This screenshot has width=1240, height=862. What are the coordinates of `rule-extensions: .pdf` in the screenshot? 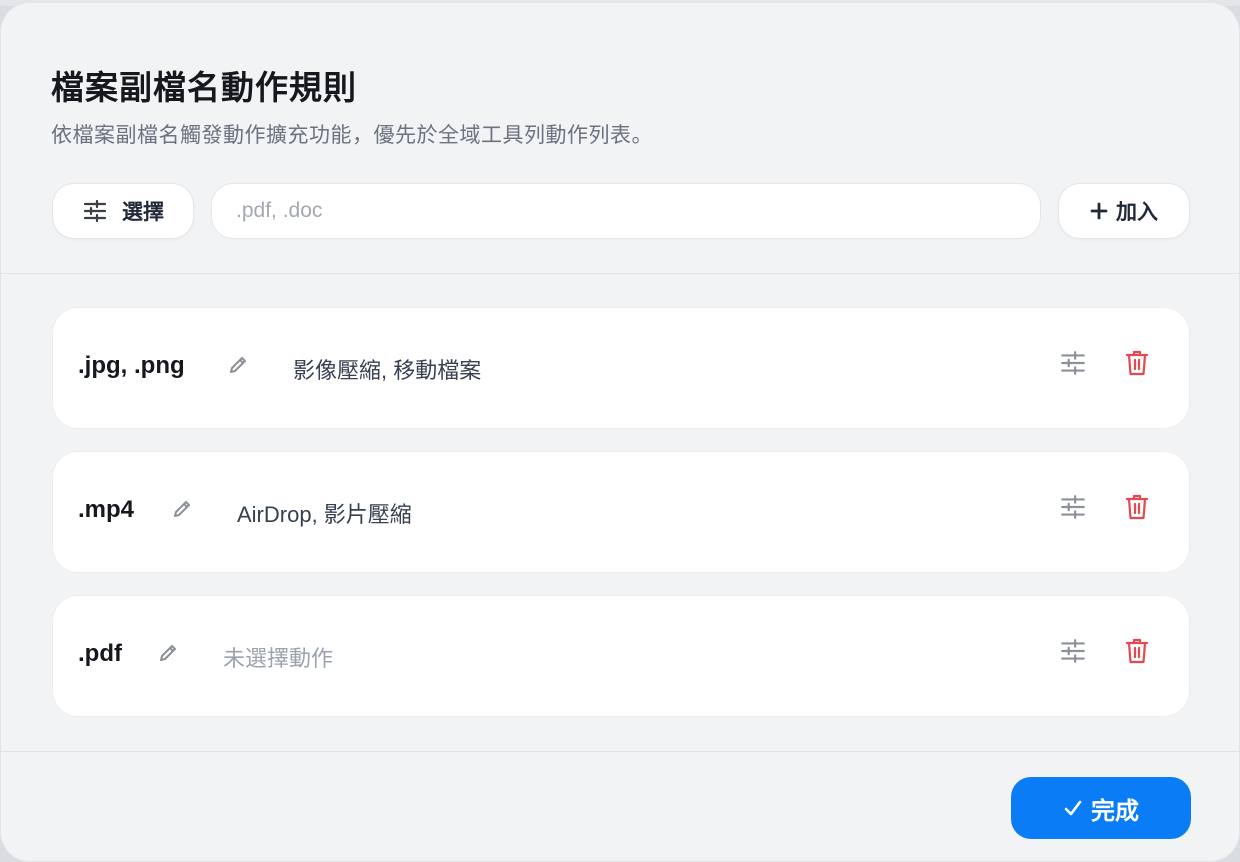 It's located at (100, 653).